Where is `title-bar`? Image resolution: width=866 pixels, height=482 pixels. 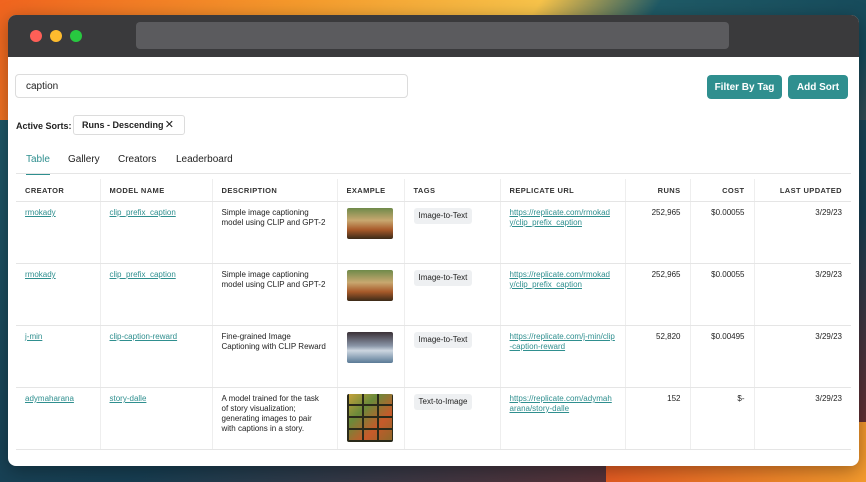
title-bar is located at coordinates (433, 36).